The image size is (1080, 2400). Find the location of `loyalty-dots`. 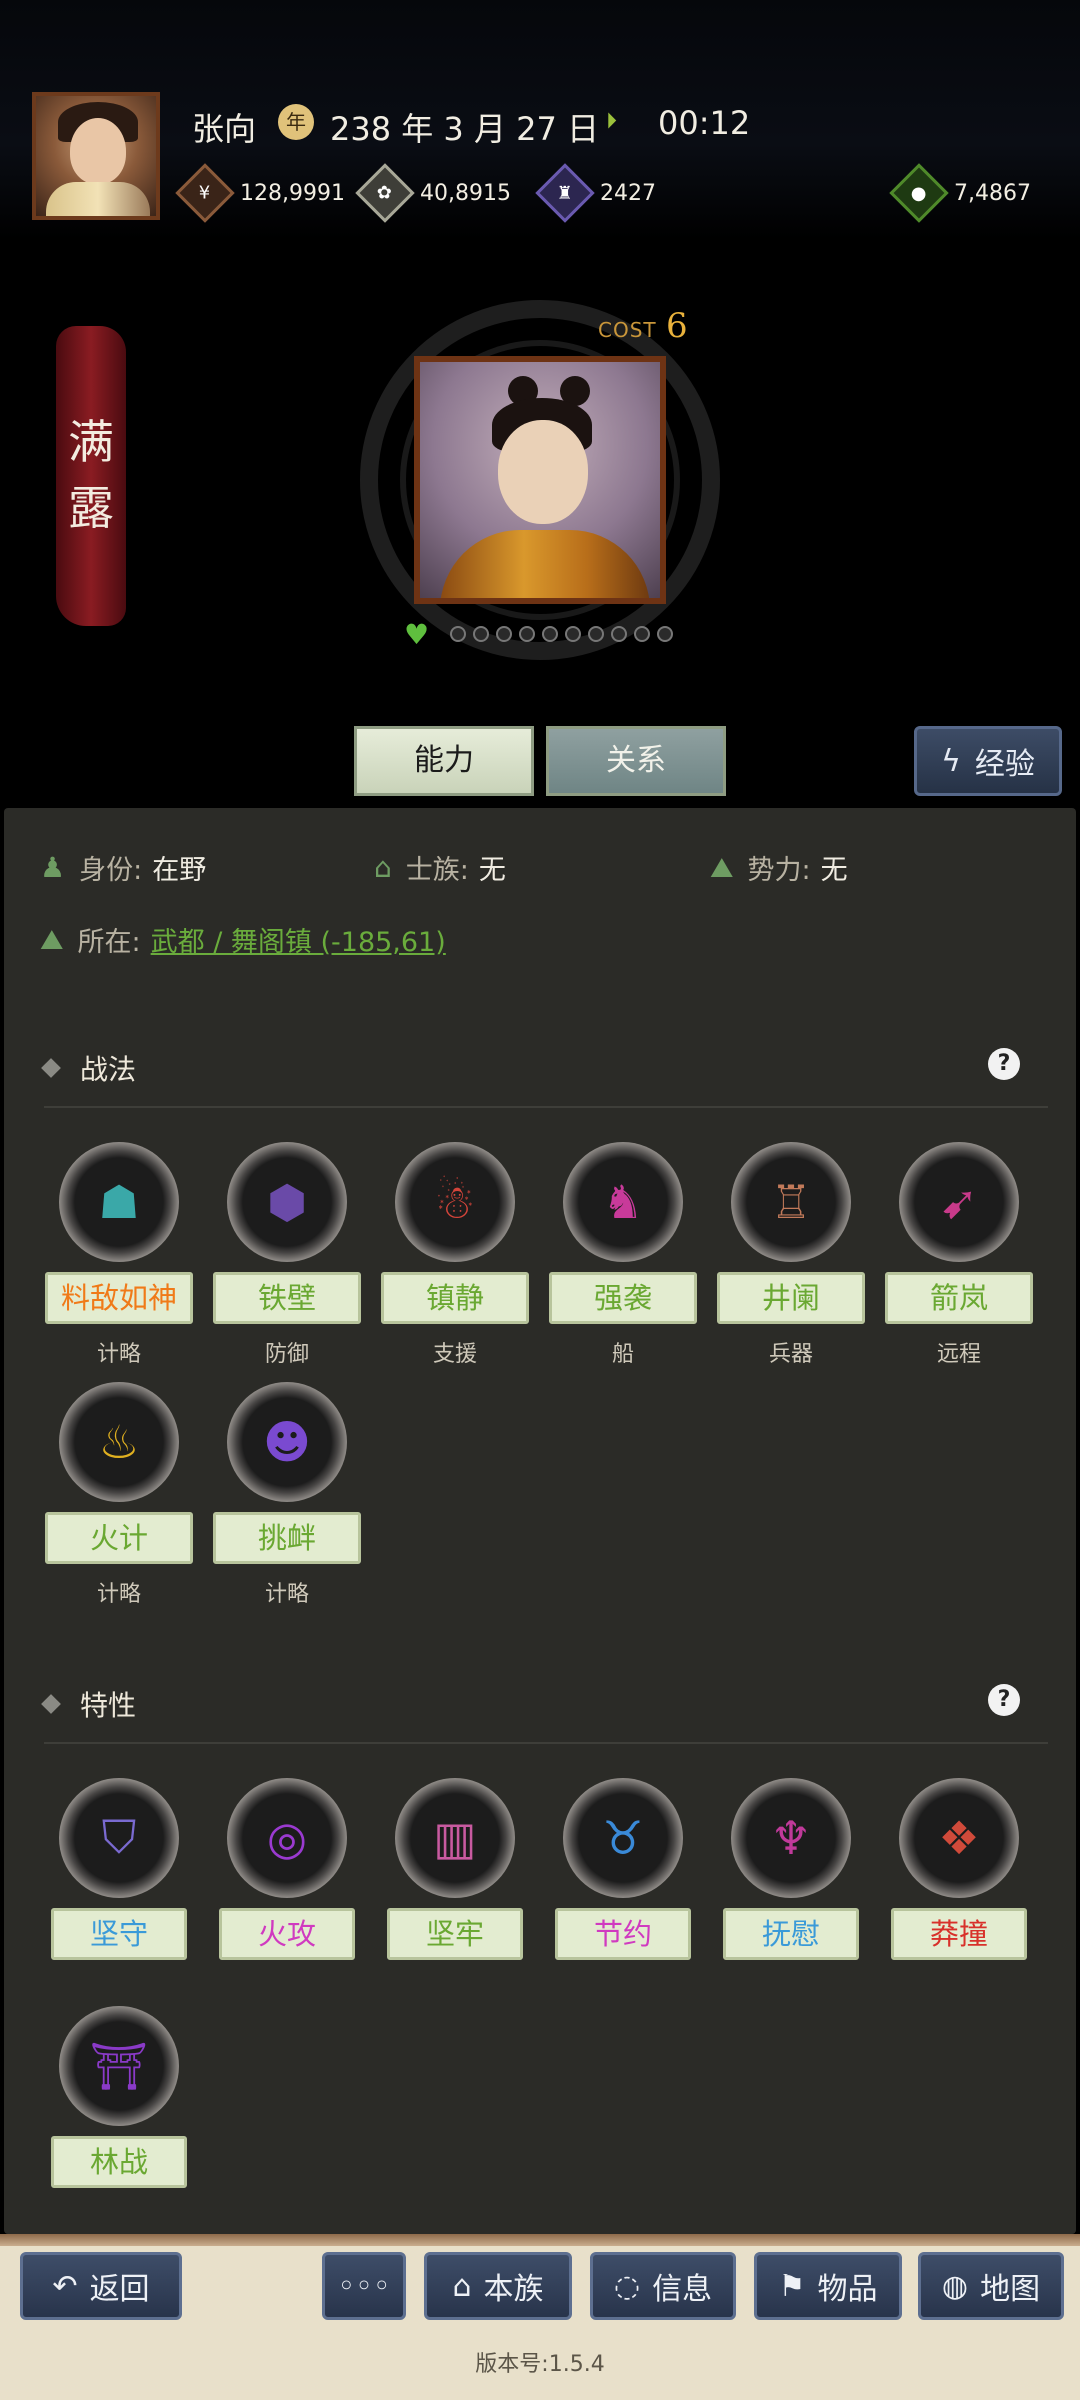

loyalty-dots is located at coordinates (561, 634).